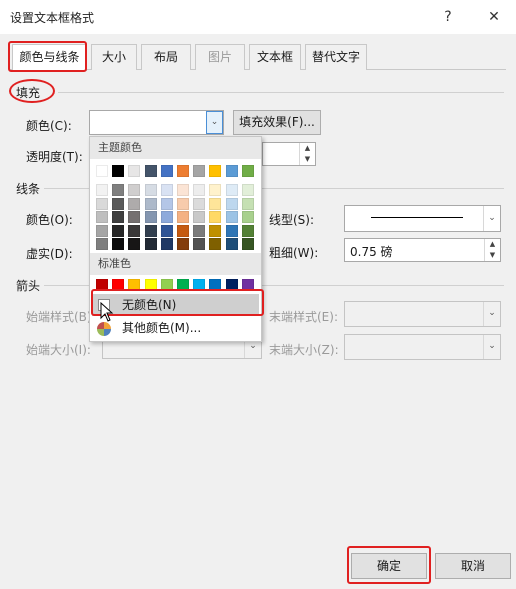 This screenshot has width=516, height=589. I want to click on line-section-title: 线条, so click(28, 189).